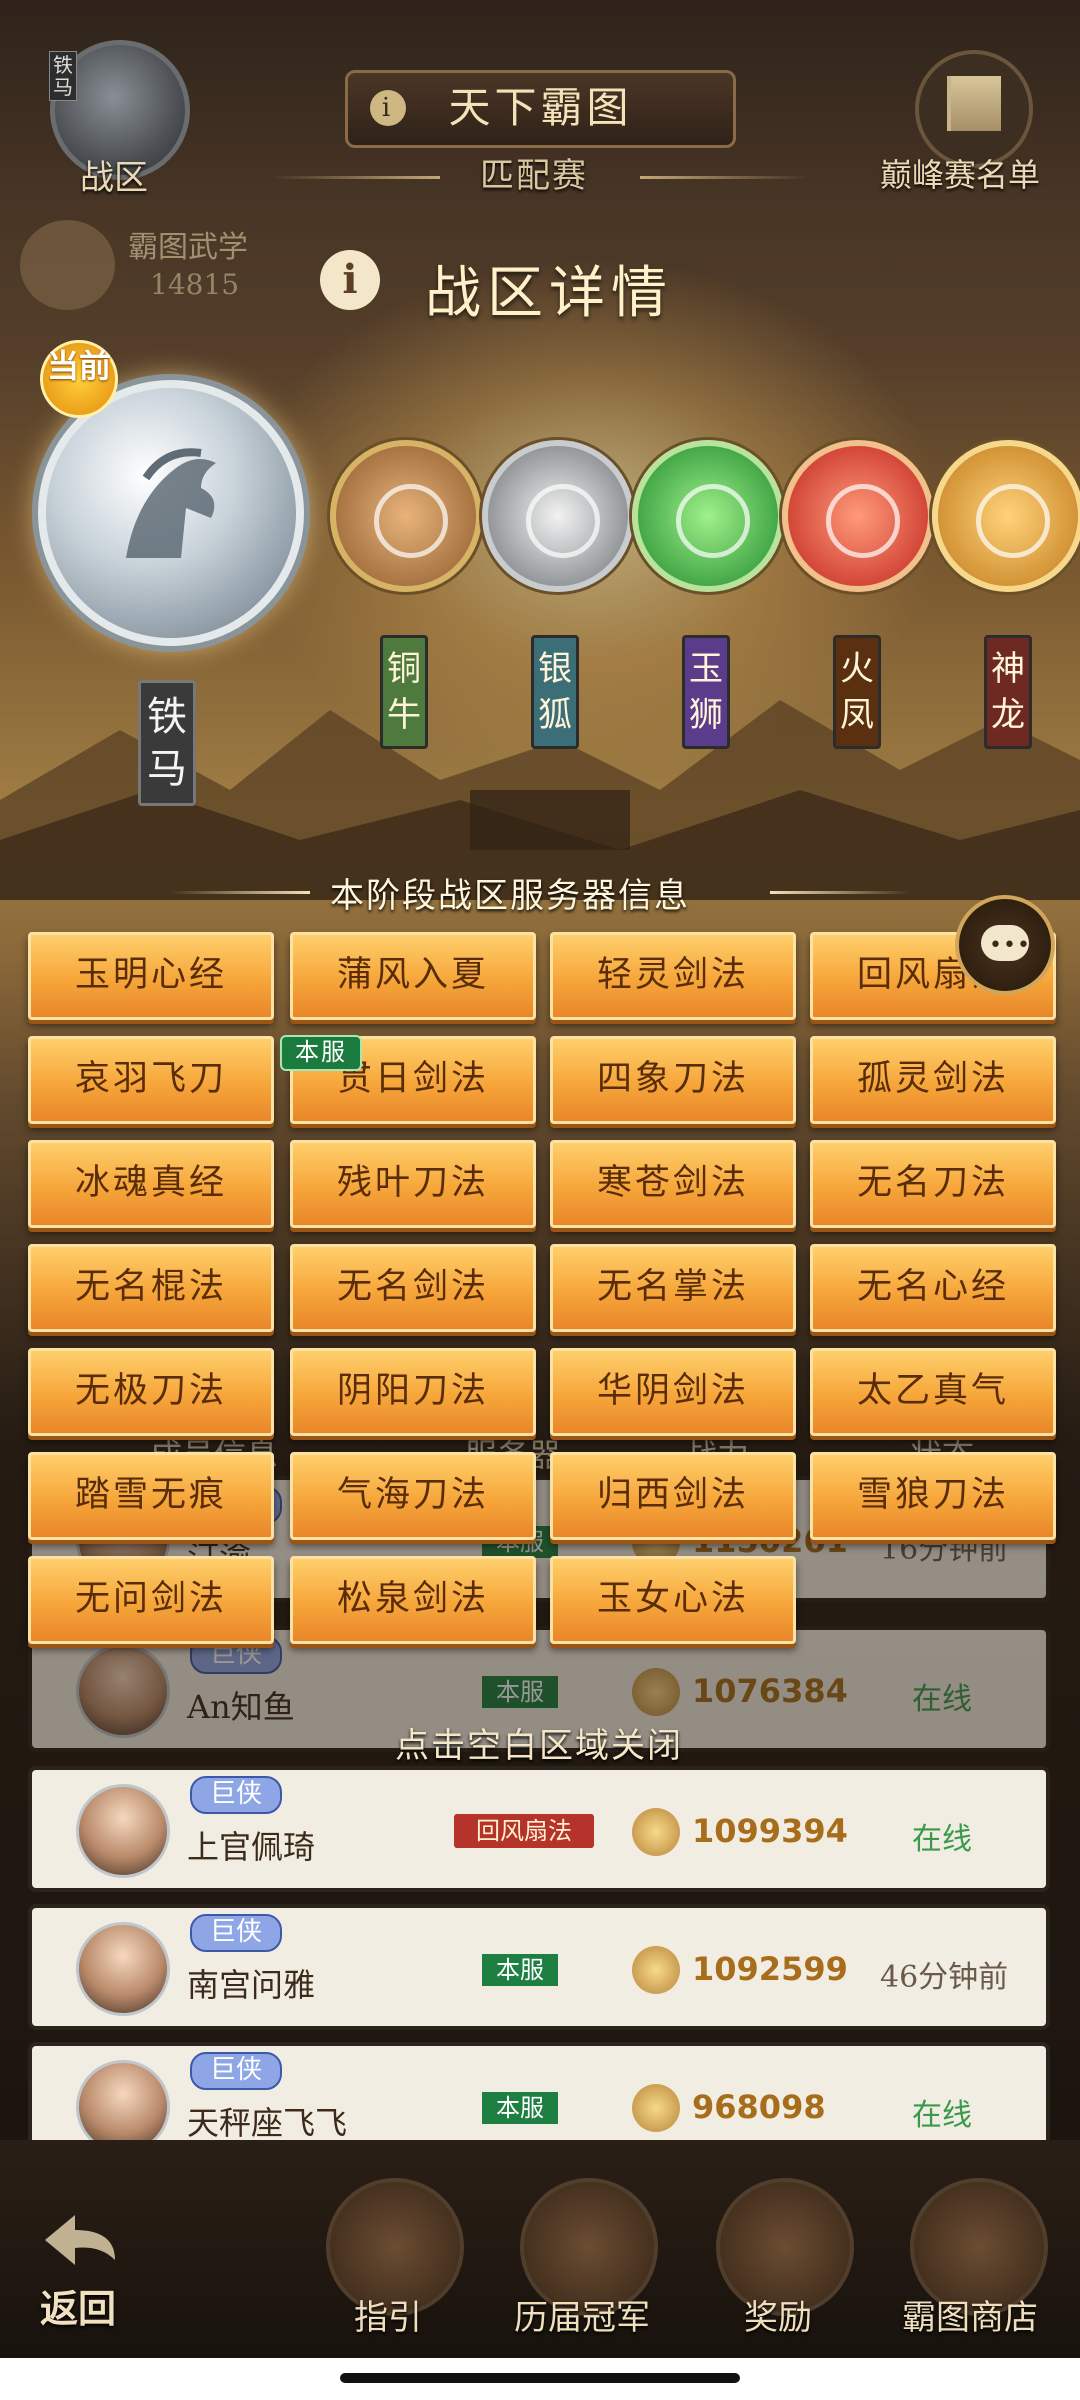  I want to click on server-item: 无问剑法, so click(151, 1600).